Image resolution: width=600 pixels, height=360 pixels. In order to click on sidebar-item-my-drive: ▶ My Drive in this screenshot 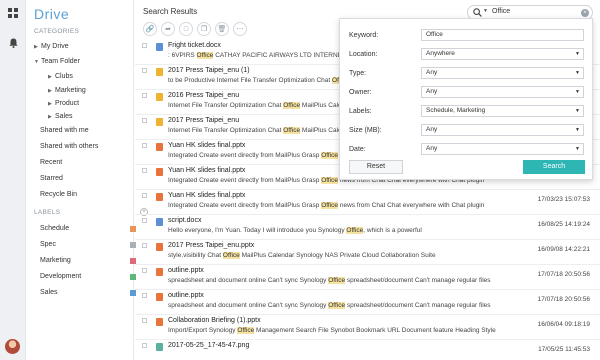, I will do `click(51, 47)`.